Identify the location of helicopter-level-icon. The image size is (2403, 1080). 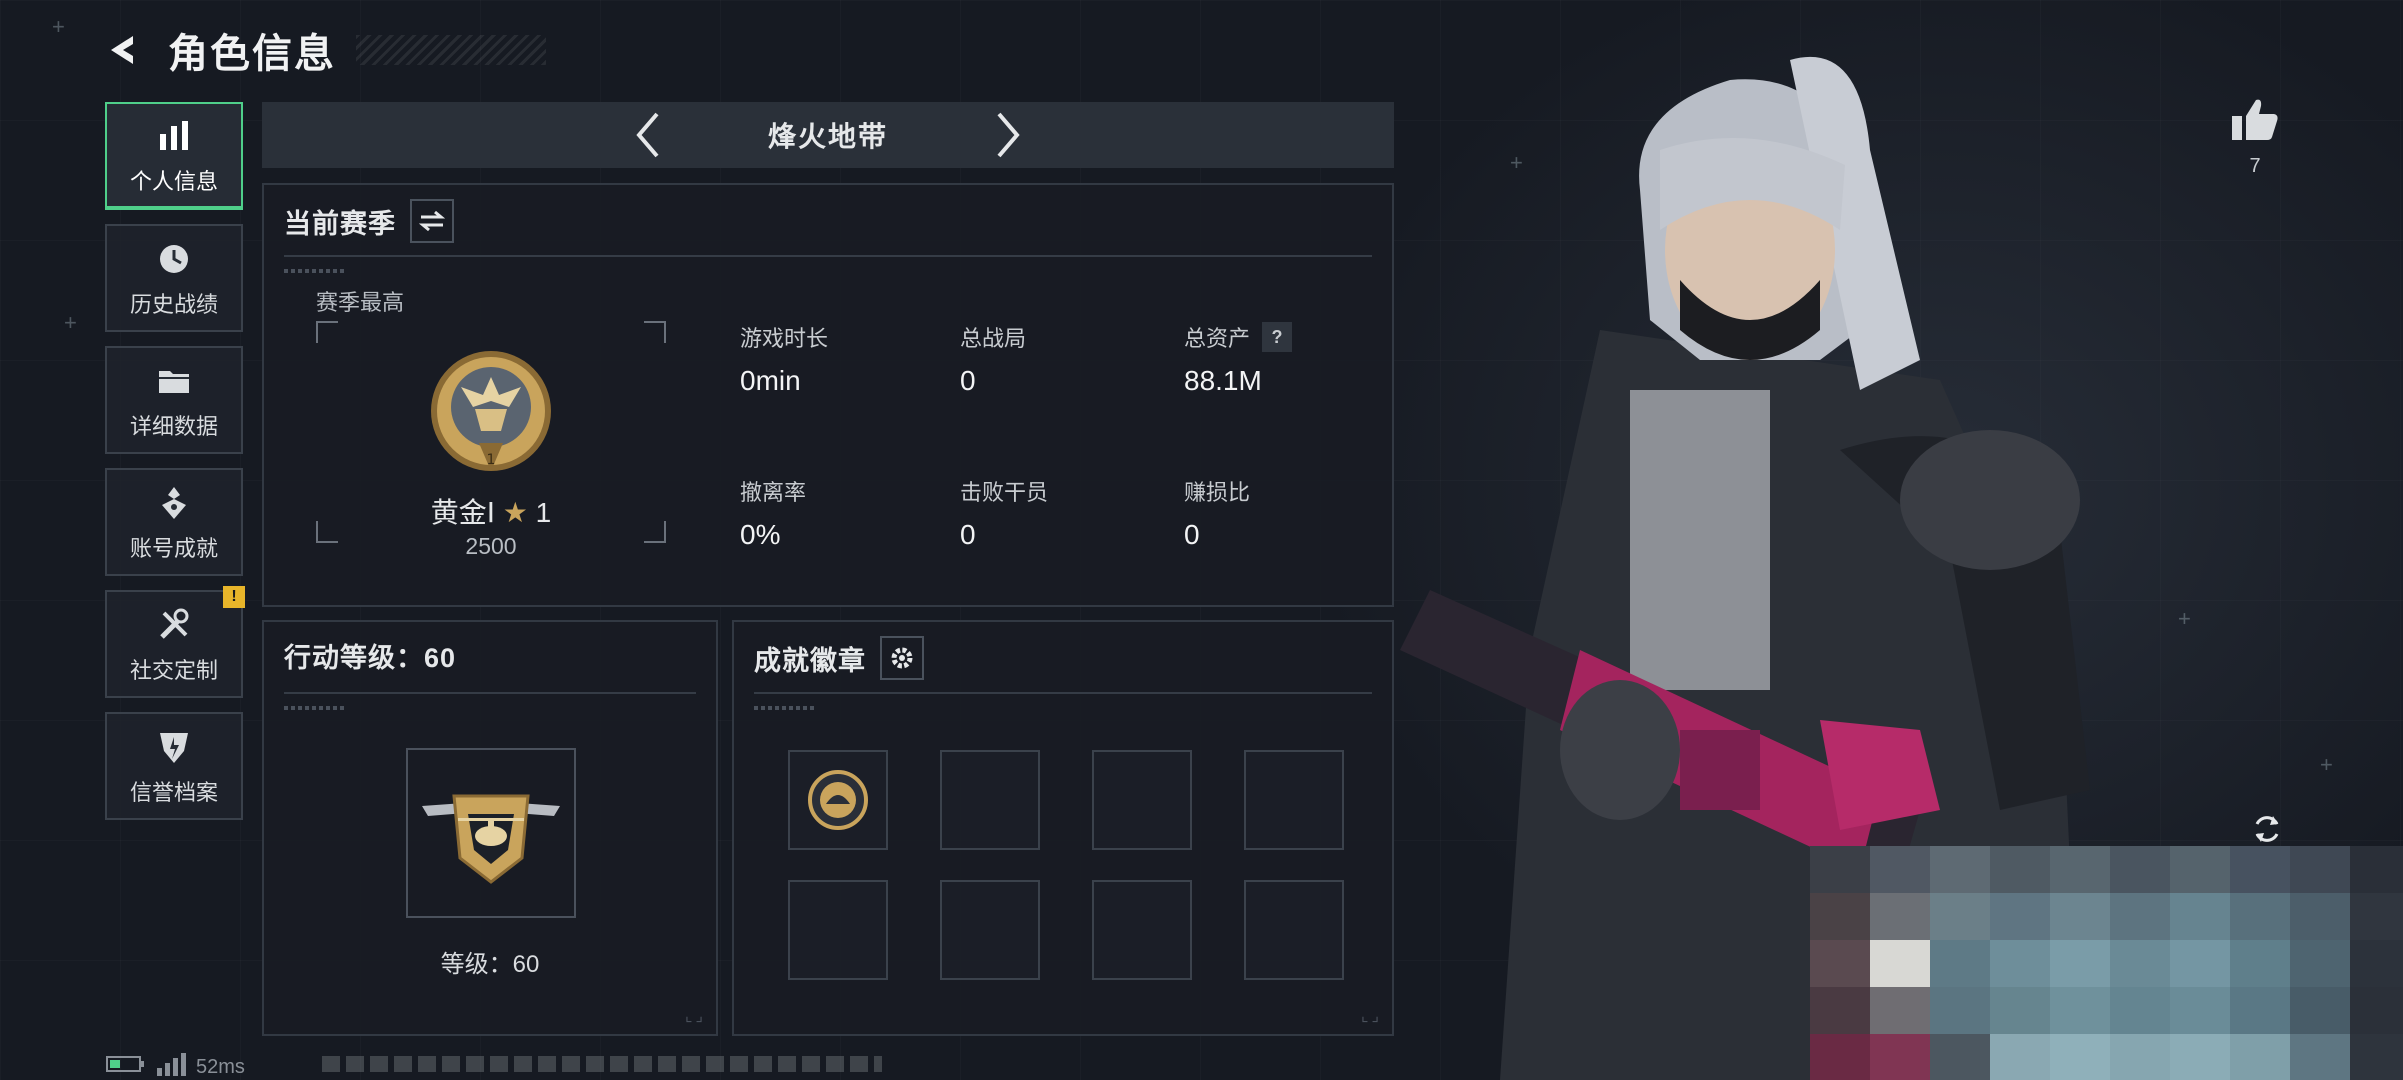
(491, 834).